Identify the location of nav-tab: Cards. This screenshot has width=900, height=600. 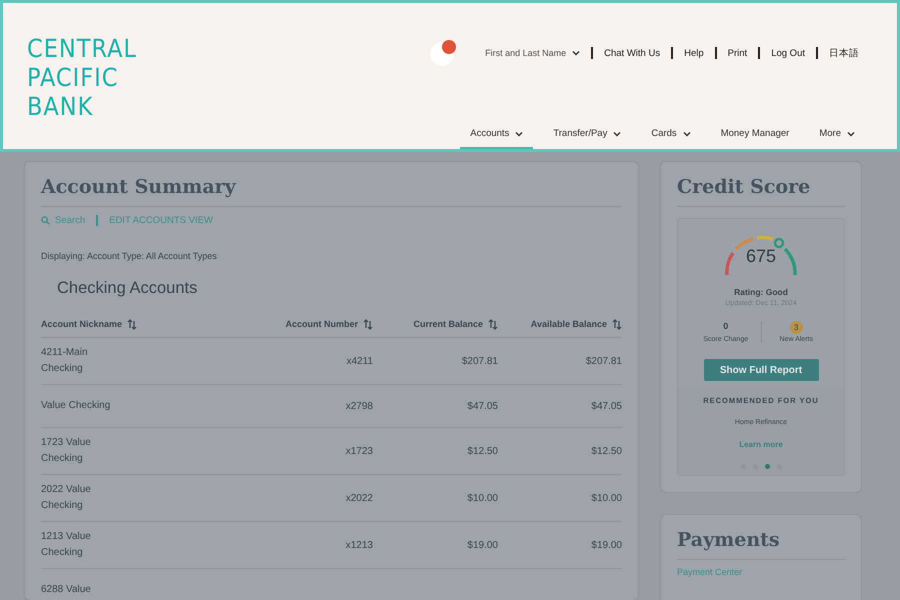
(671, 138).